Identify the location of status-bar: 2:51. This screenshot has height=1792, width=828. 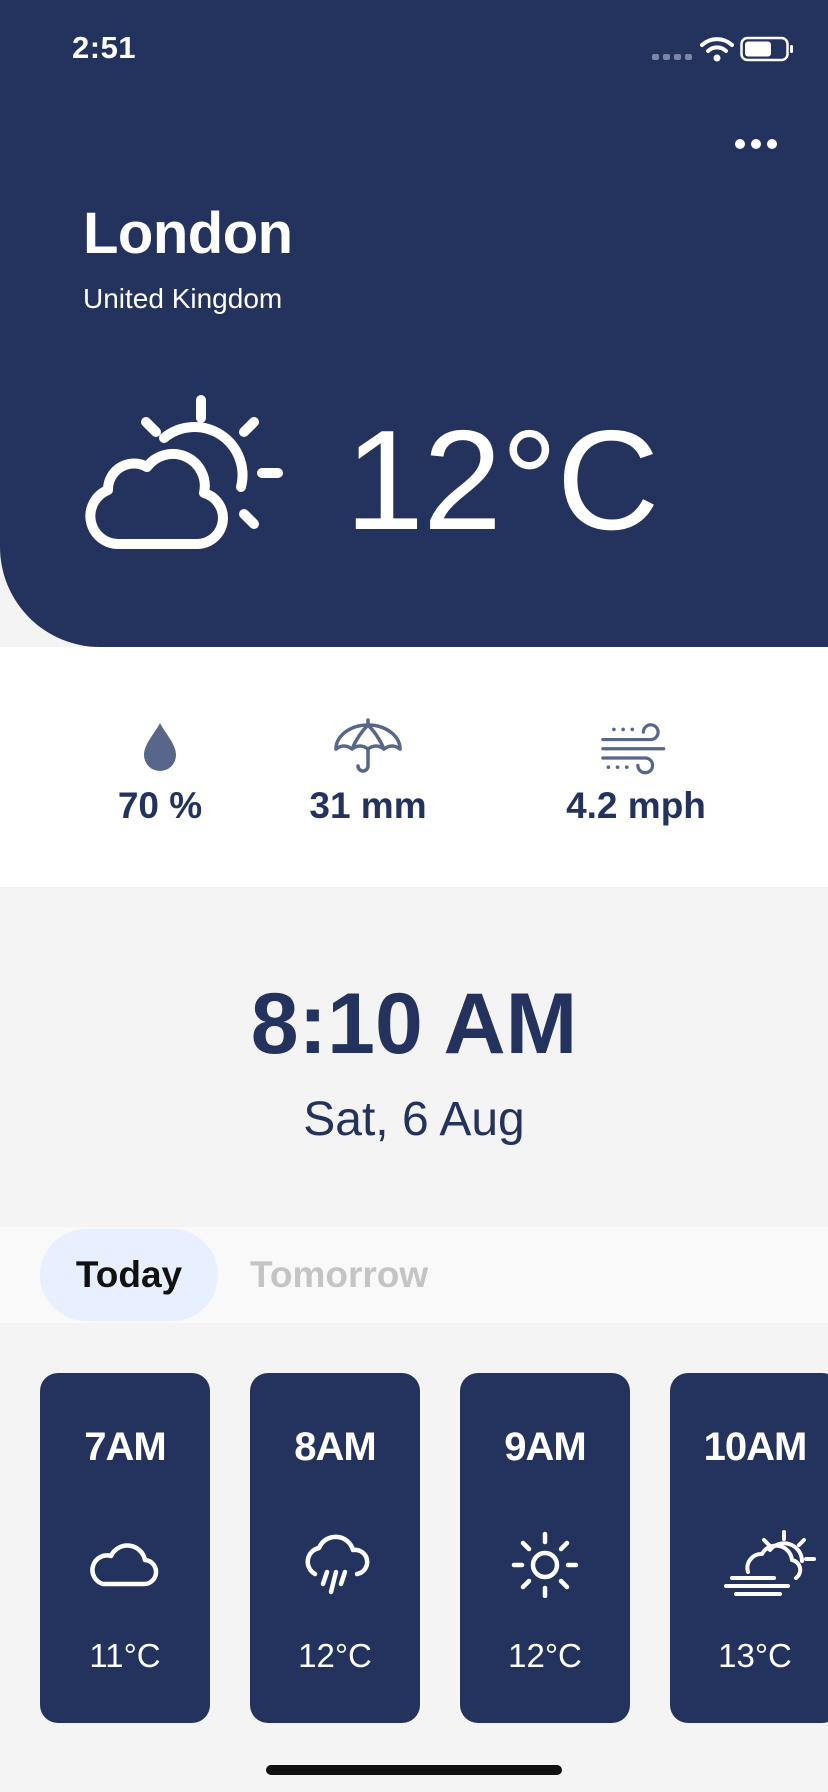
(414, 50).